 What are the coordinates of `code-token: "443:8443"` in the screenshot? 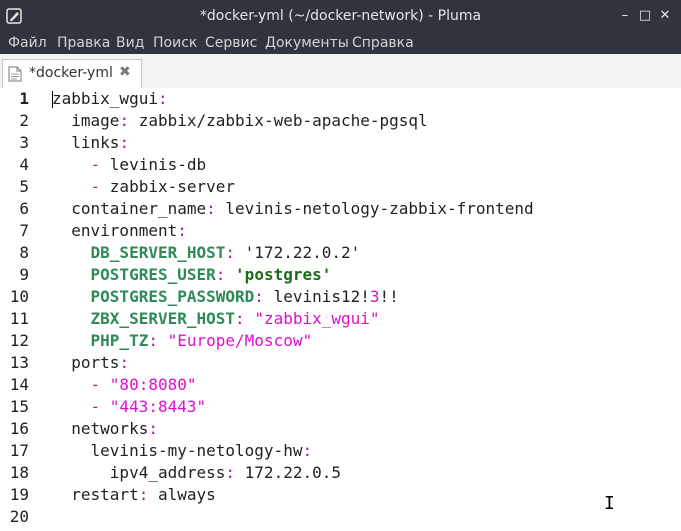 It's located at (158, 406).